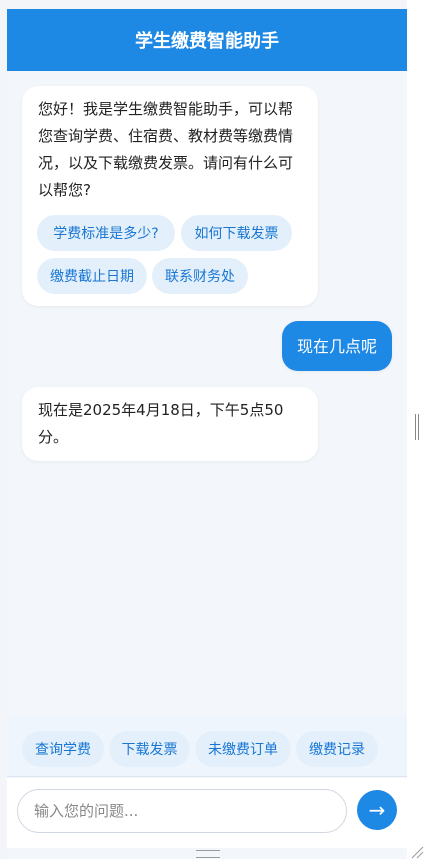  I want to click on message-input, so click(182, 811).